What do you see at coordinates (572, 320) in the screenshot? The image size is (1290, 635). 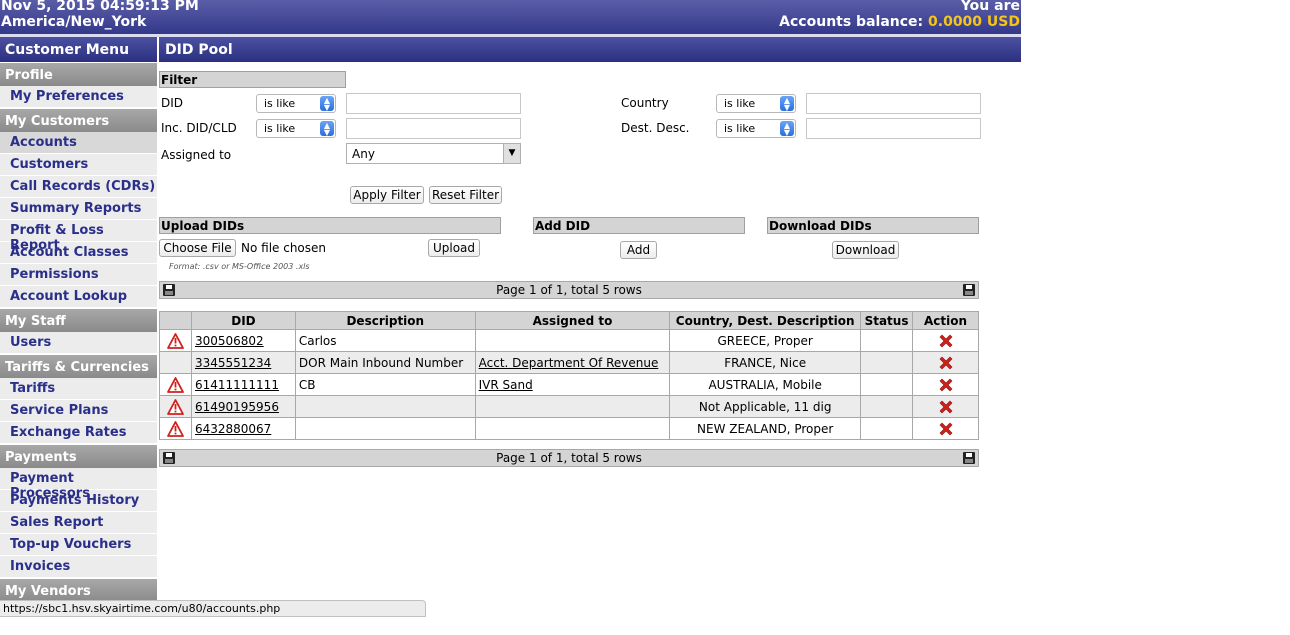 I see `column-assigned-to: Assigned to` at bounding box center [572, 320].